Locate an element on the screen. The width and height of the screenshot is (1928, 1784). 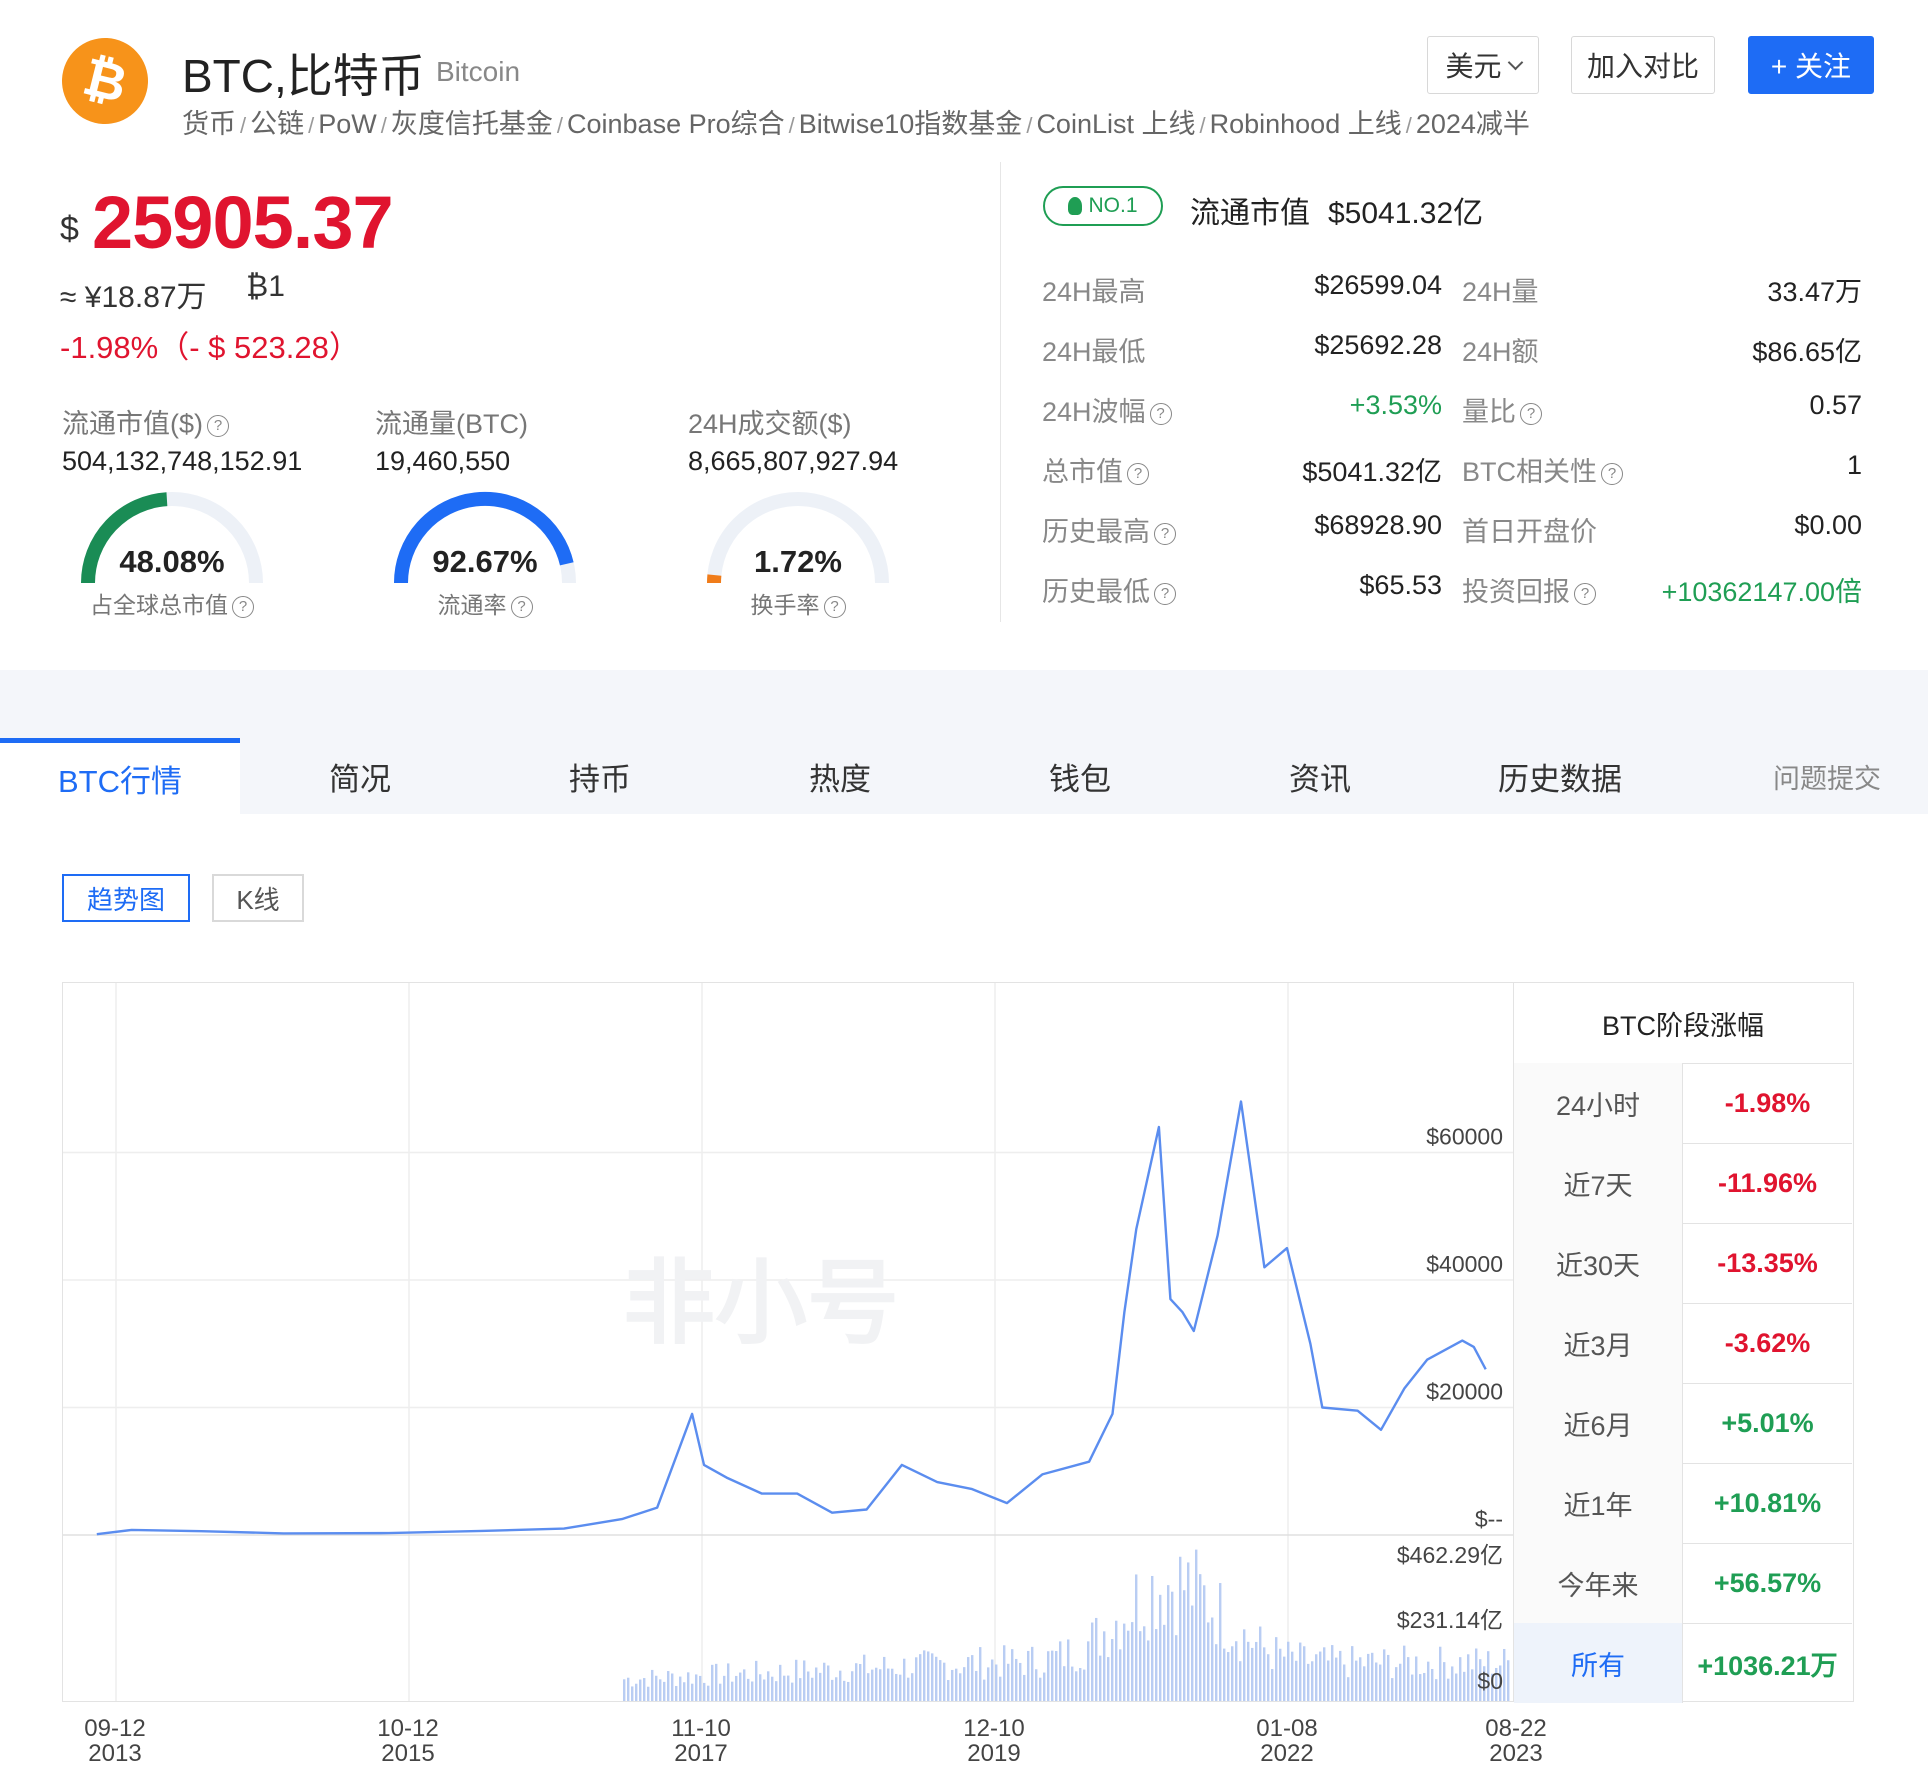
x-tick-date: 01-08 is located at coordinates (1287, 1728).